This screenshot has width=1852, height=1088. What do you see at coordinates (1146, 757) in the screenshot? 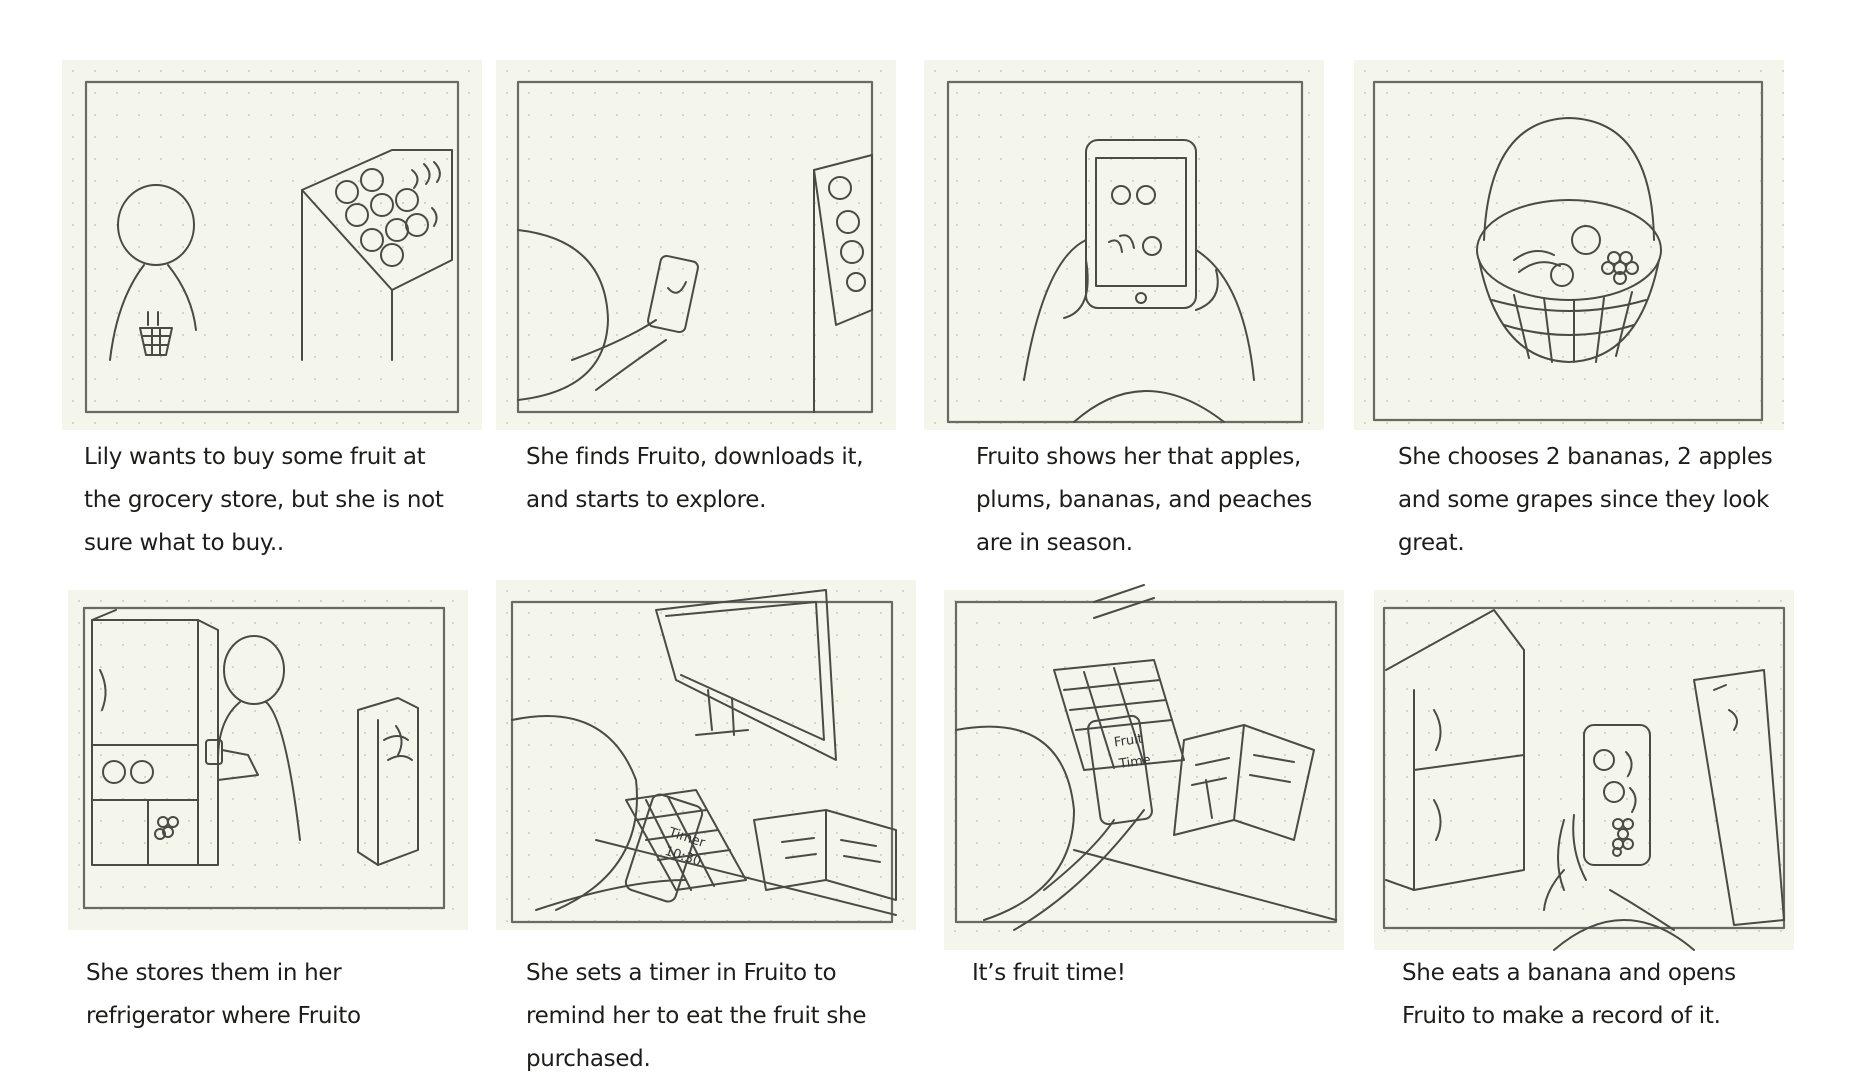
I see `sketch-fruit-time: Fruit Time` at bounding box center [1146, 757].